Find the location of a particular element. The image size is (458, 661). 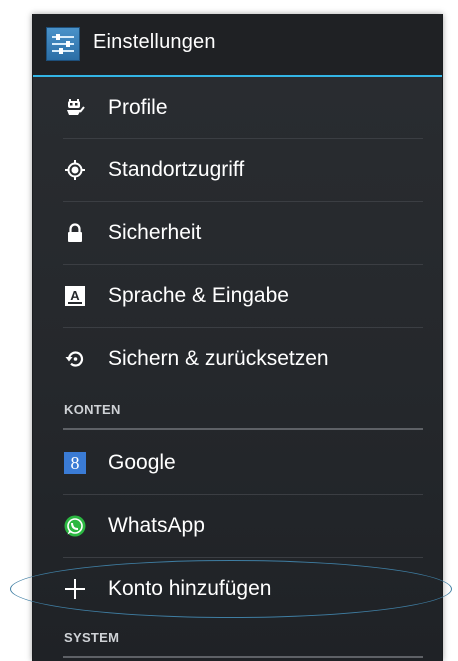

settings-item-label: Sichern & zurücksetzen is located at coordinates (218, 358).